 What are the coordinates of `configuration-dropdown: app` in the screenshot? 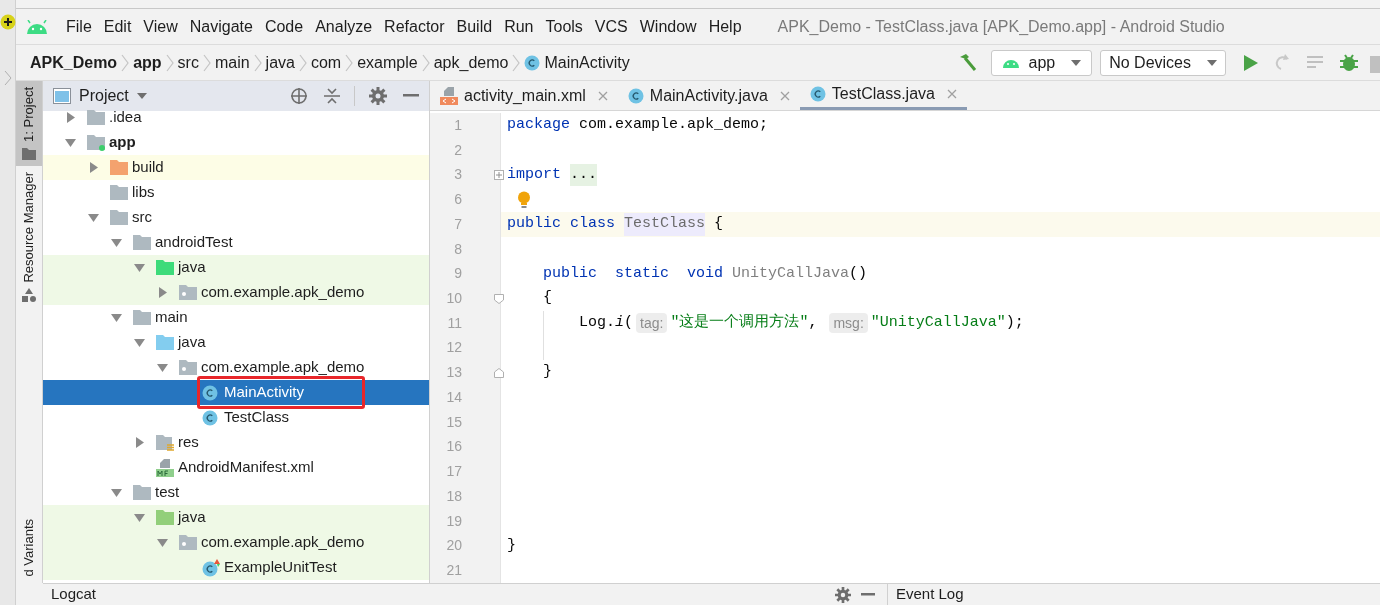 It's located at (1042, 62).